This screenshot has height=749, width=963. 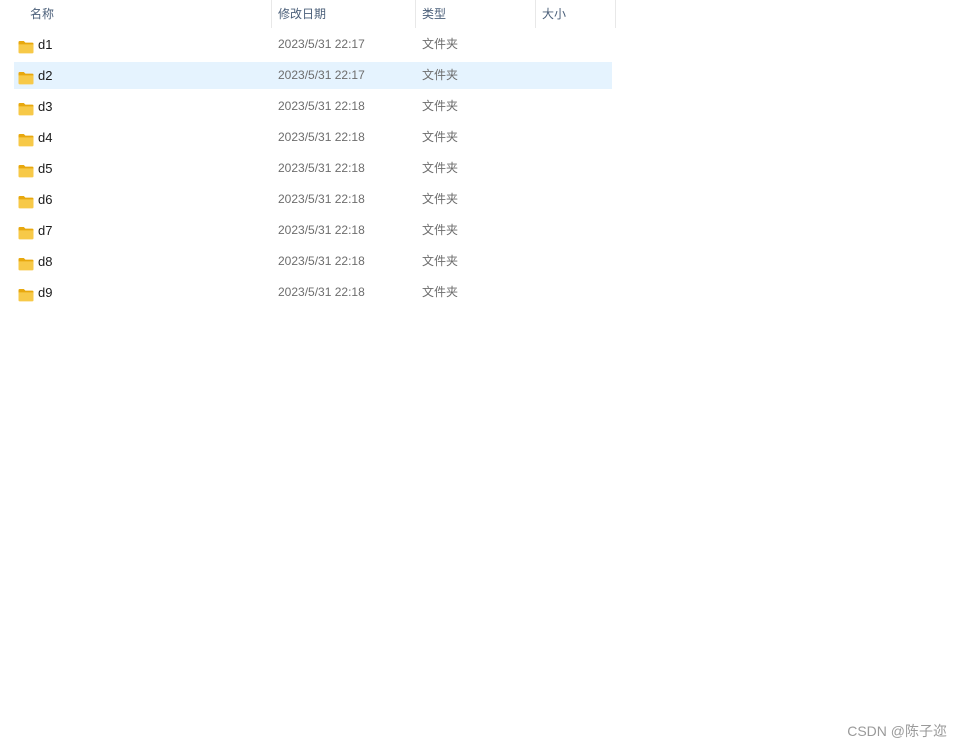 I want to click on file-row: d7 2023/5/31 22:18 文件夹, so click(x=313, y=230).